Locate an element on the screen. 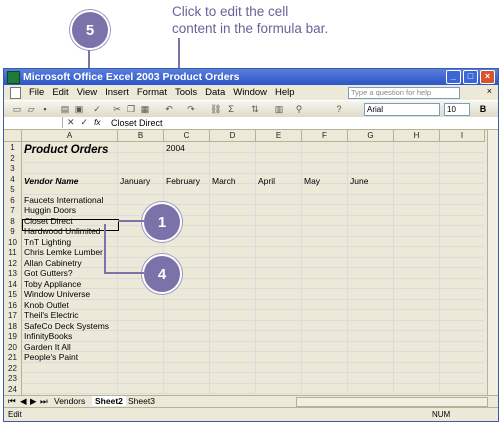  menu-help: Help is located at coordinates (285, 92).